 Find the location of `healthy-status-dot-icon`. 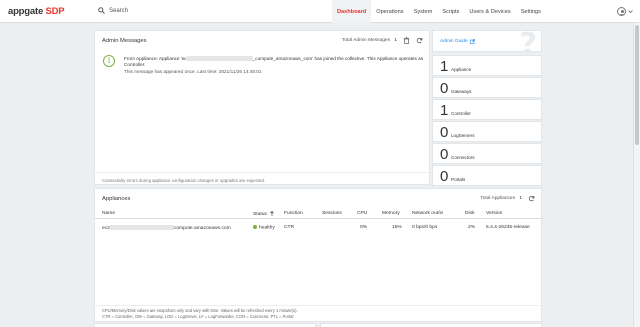

healthy-status-dot-icon is located at coordinates (255, 227).